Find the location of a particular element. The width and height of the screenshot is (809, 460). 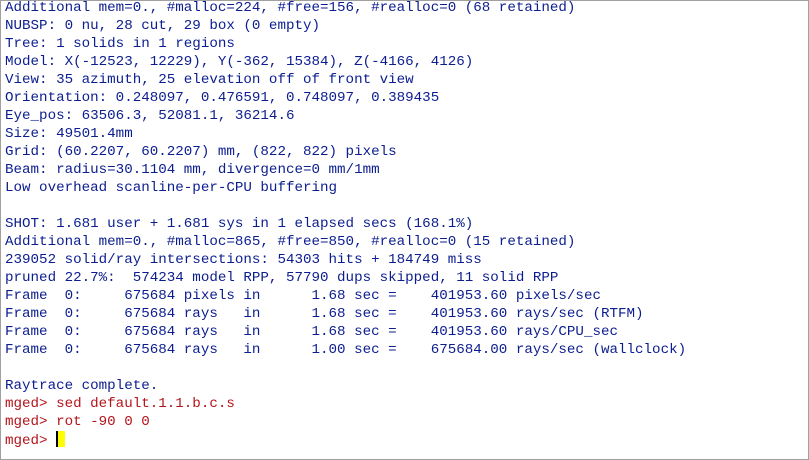

output-line: Low overhead scanline-per-CPU buffering is located at coordinates (171, 188).